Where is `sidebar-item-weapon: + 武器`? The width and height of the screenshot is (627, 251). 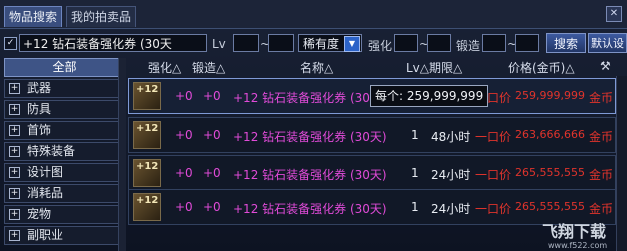 sidebar-item-weapon: + 武器 is located at coordinates (64, 88).